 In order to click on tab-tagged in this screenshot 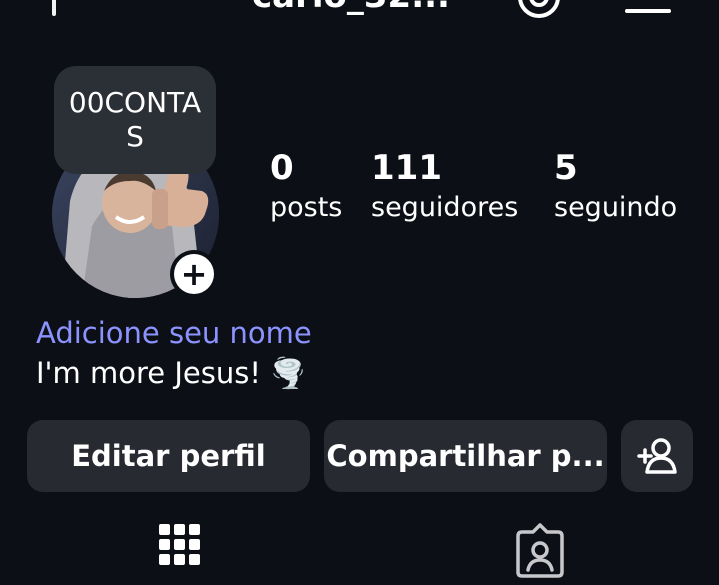, I will do `click(540, 550)`.